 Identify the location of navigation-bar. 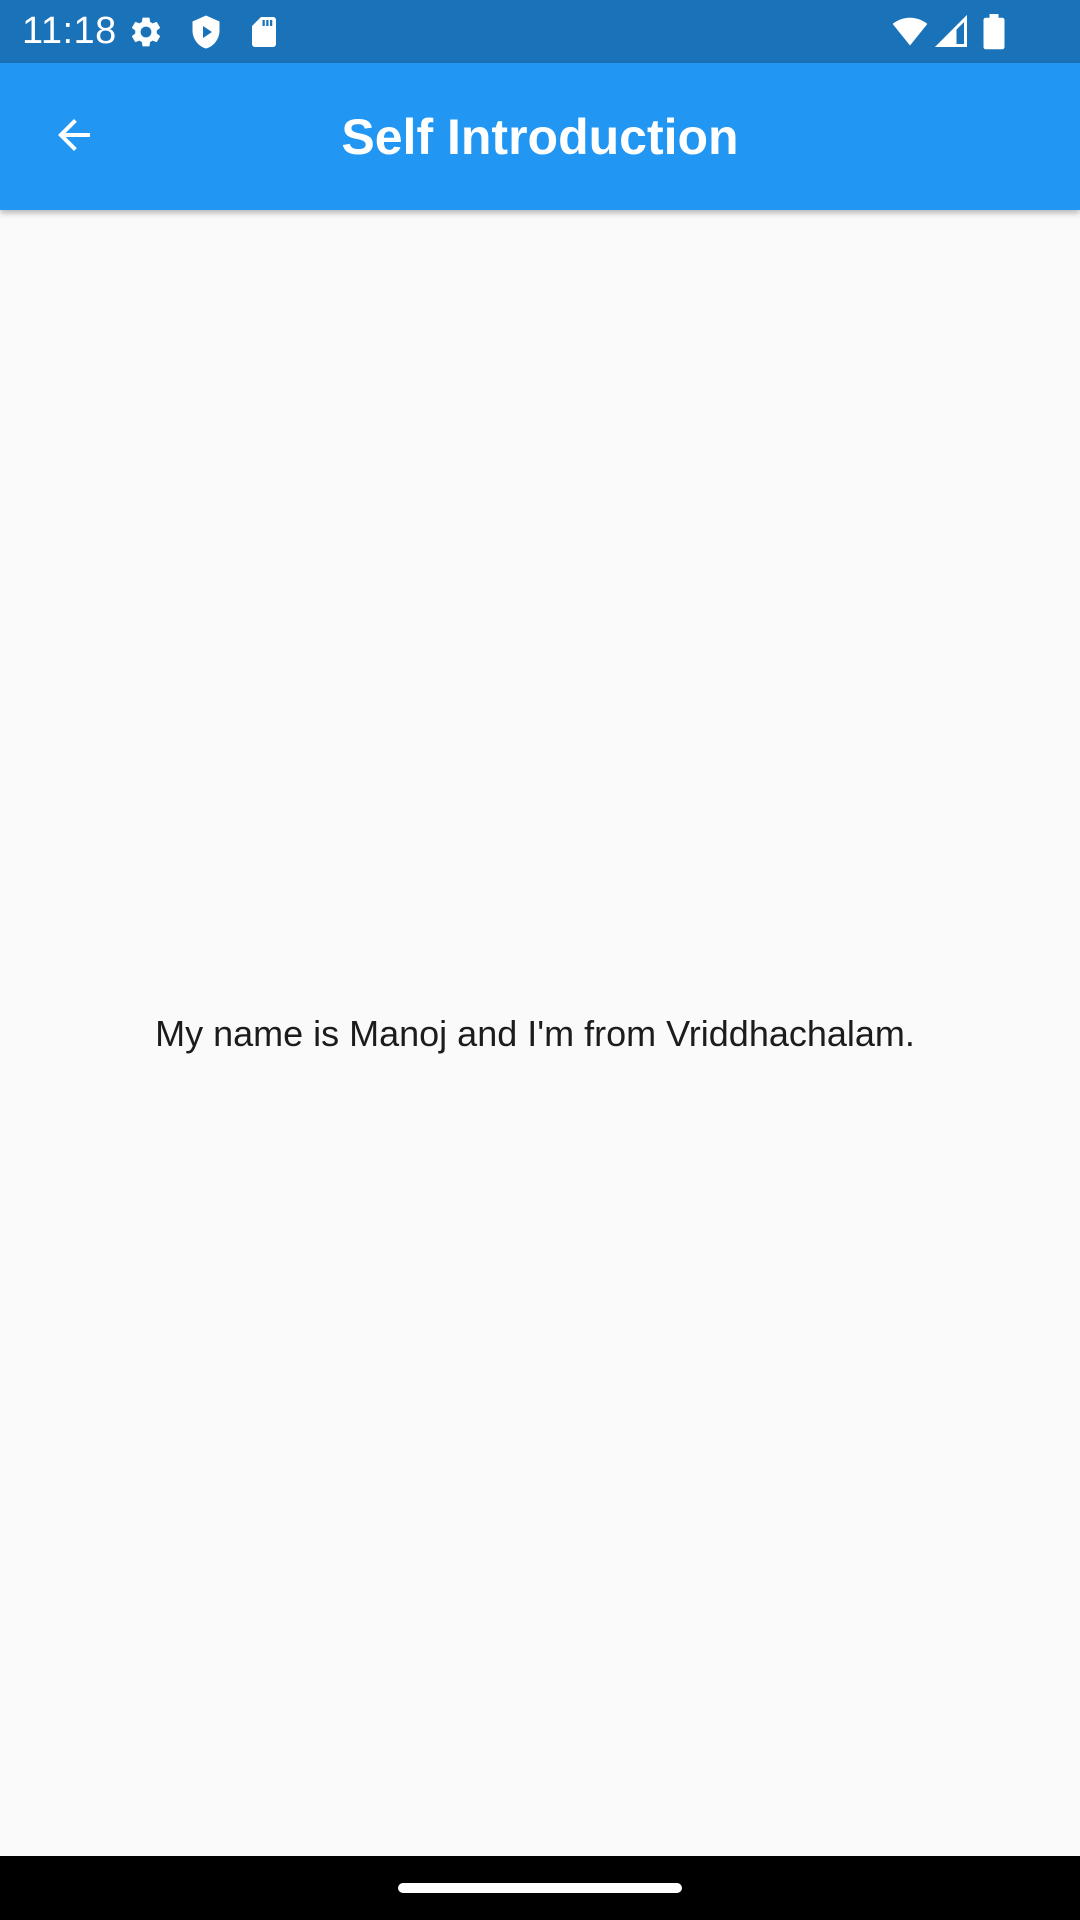
(540, 1888).